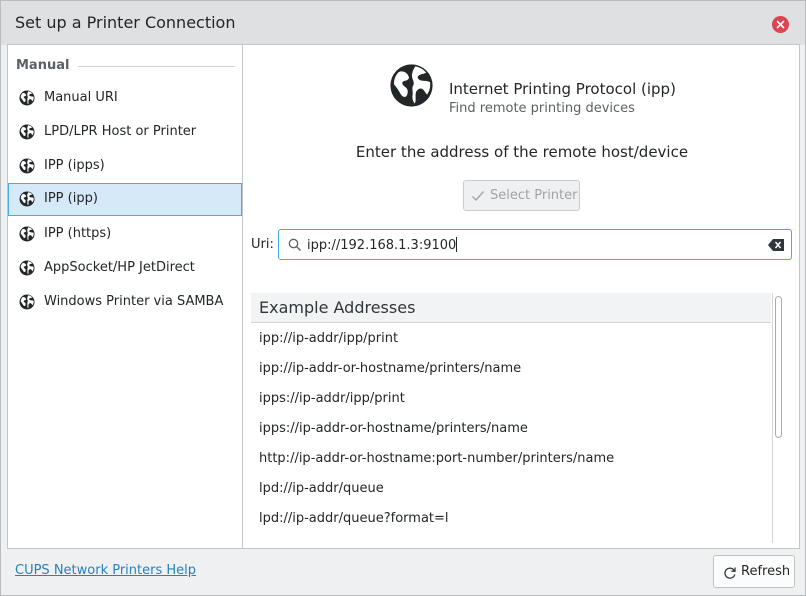 This screenshot has height=596, width=806. Describe the element at coordinates (156, 66) in the screenshot. I see `section-divider` at that location.